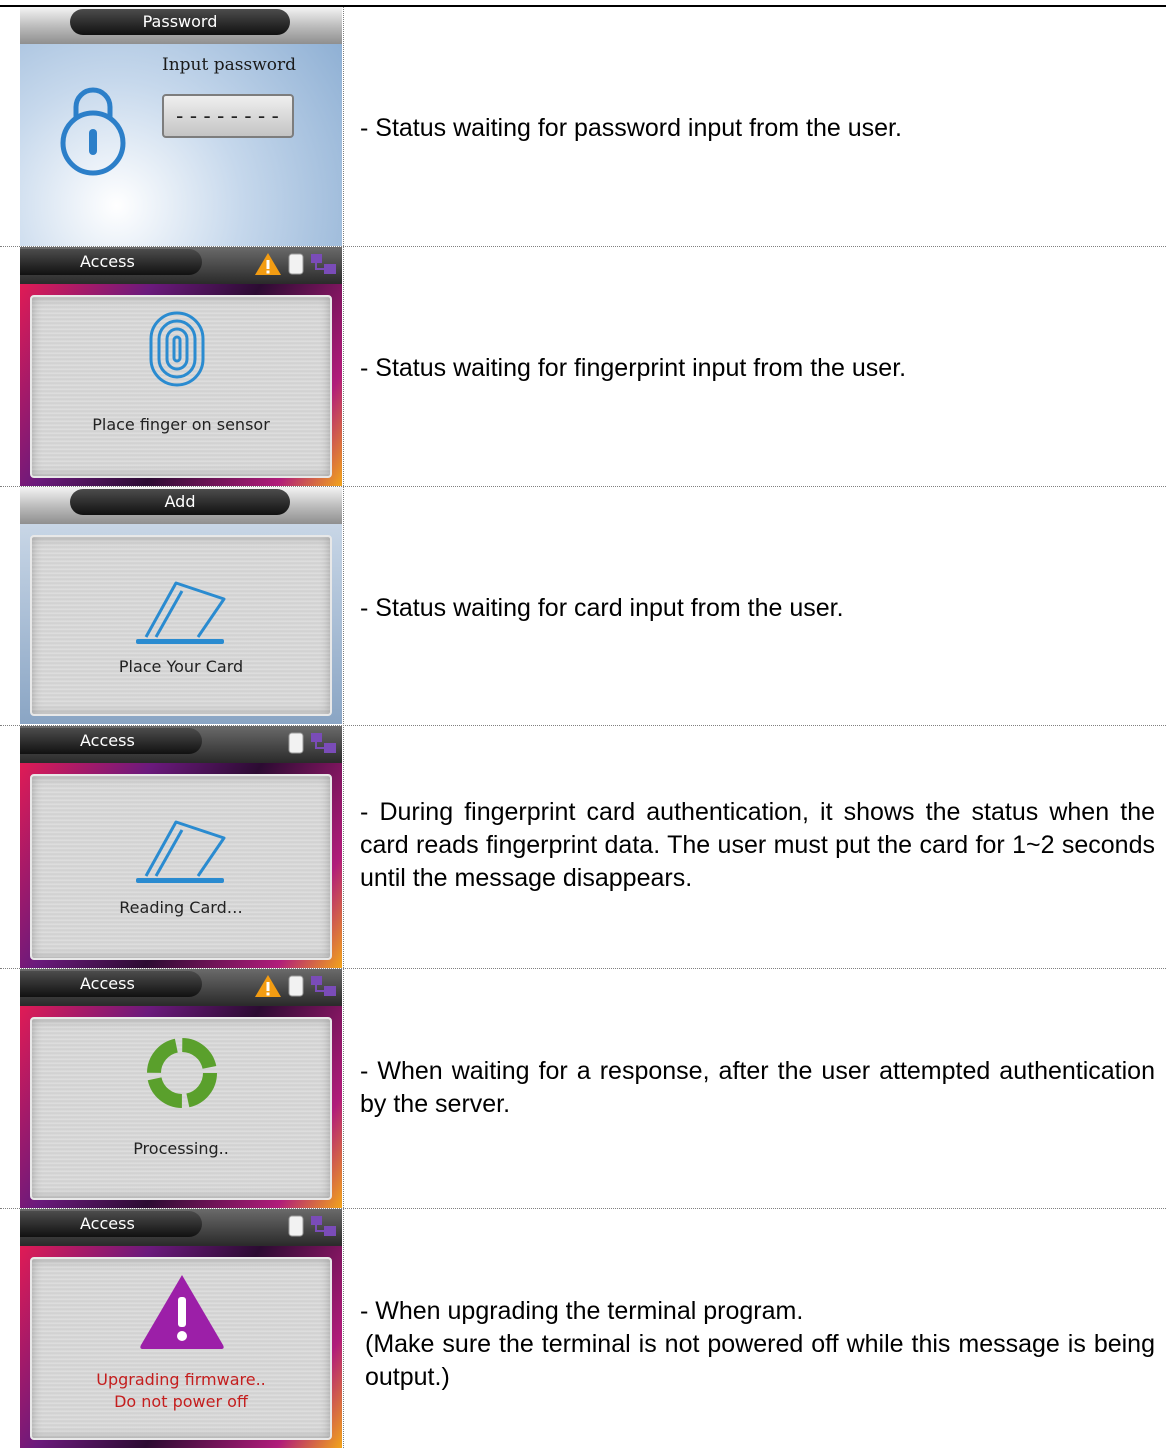 The width and height of the screenshot is (1166, 1448). What do you see at coordinates (181, 1401) in the screenshot?
I see `status-message-line: Do not power off` at bounding box center [181, 1401].